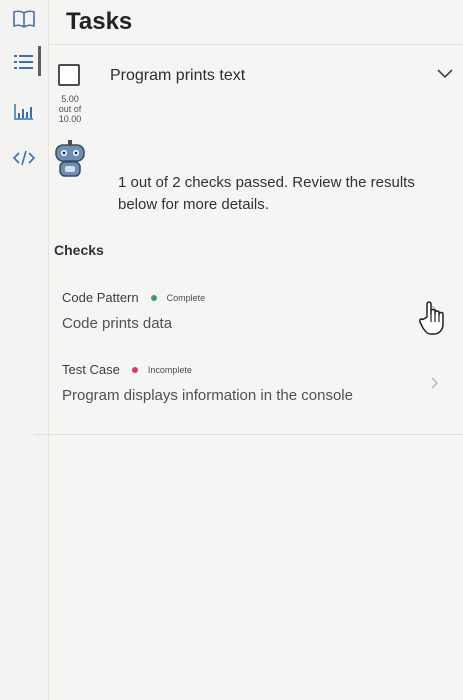  I want to click on check-description: Code prints data, so click(117, 323).